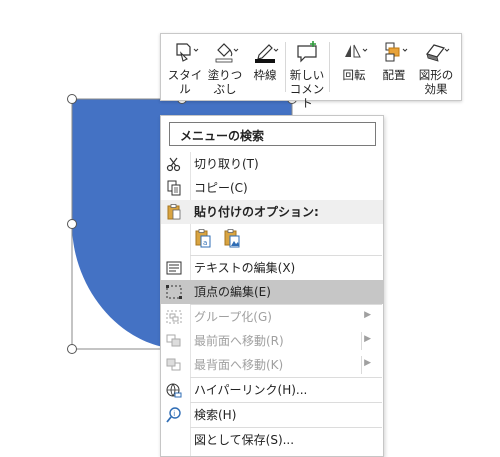 This screenshot has width=500, height=457. Describe the element at coordinates (265, 67) in the screenshot. I see `outline-button: 枠線` at that location.